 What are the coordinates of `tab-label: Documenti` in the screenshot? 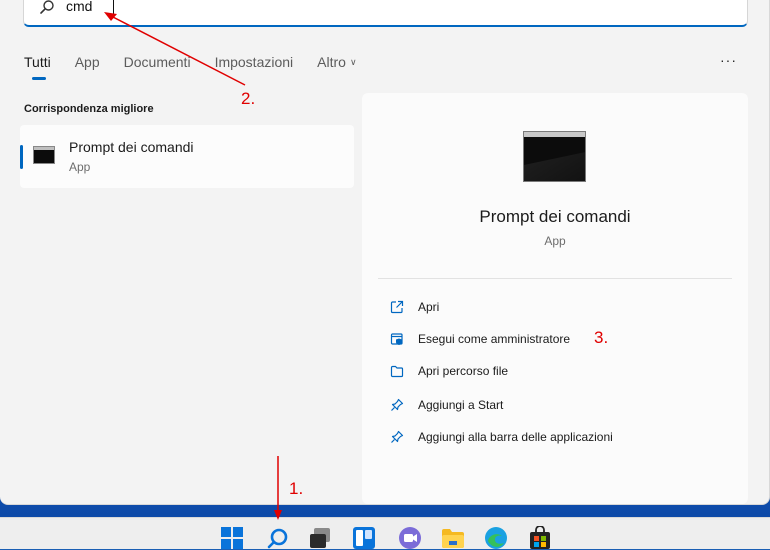 It's located at (157, 62).